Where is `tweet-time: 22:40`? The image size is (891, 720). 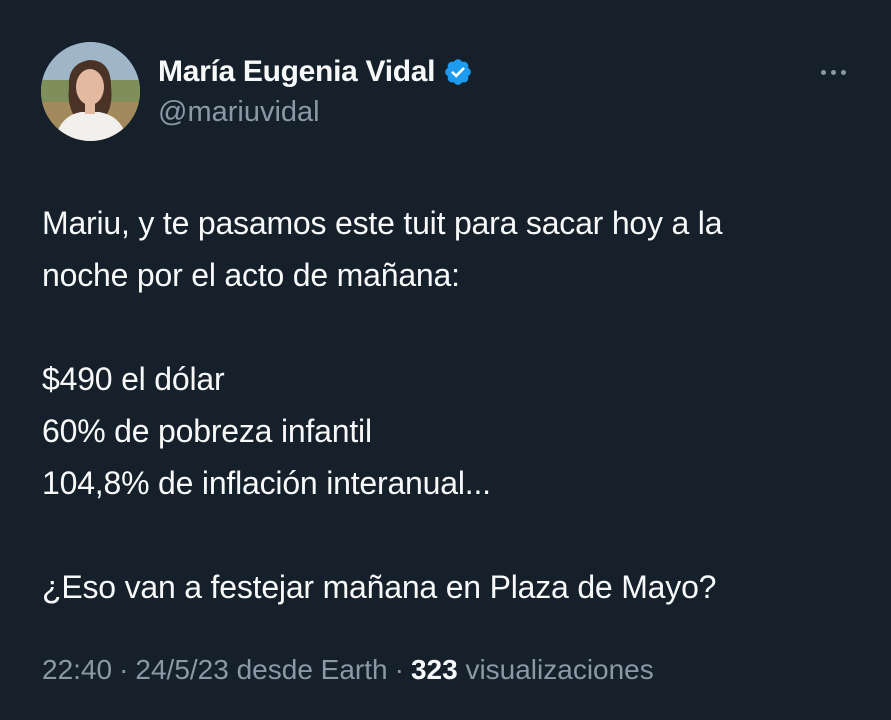
tweet-time: 22:40 is located at coordinates (77, 669).